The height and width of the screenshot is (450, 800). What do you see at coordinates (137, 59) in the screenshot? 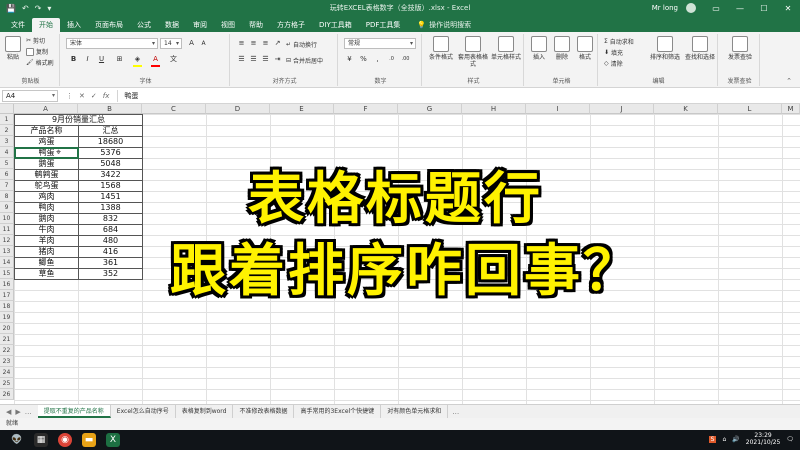
I see `fill-color-icon: ◈` at bounding box center [137, 59].